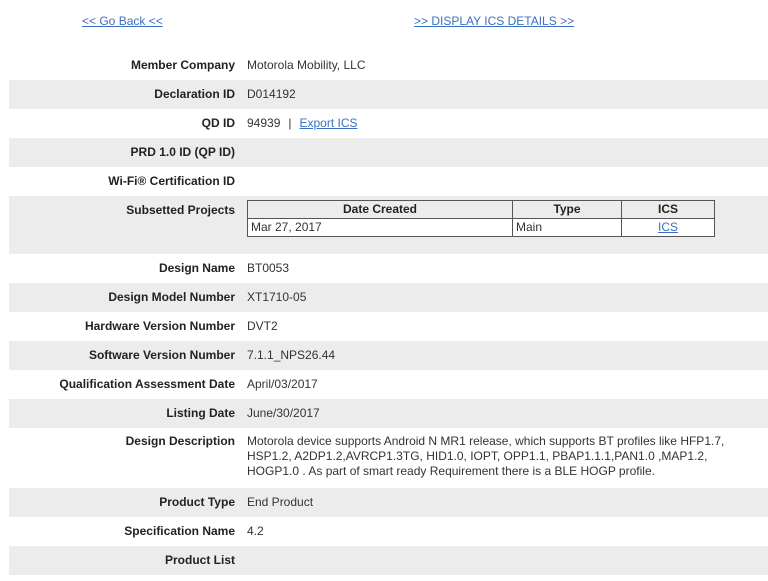 This screenshot has width=768, height=581. I want to click on qd-id-label: QD ID, so click(218, 123).